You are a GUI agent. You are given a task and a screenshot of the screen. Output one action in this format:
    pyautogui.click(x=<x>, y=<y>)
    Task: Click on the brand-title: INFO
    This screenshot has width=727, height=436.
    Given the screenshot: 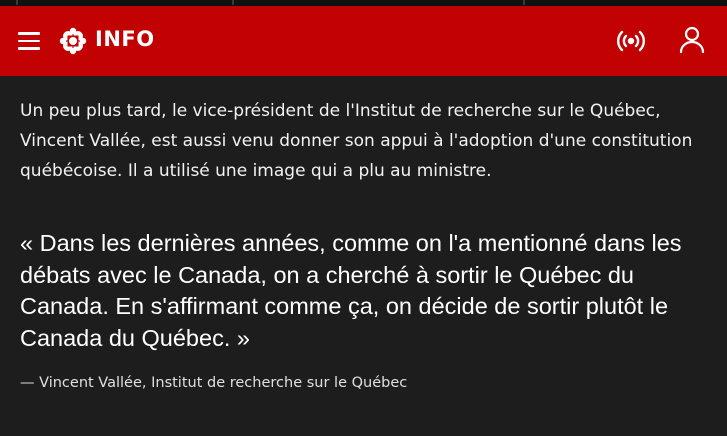 What is the action you would take?
    pyautogui.click(x=125, y=39)
    